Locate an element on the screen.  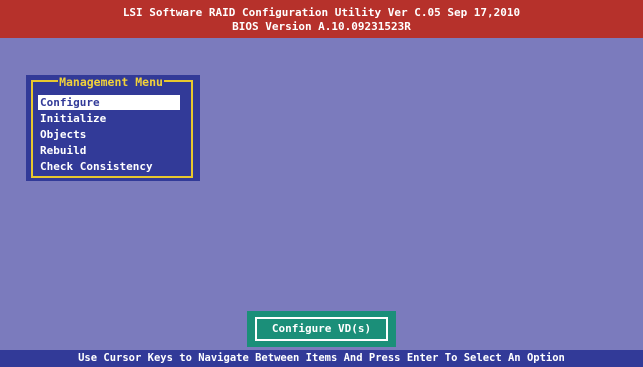
menu-item-check-consistency: Check Consistency is located at coordinates (109, 166).